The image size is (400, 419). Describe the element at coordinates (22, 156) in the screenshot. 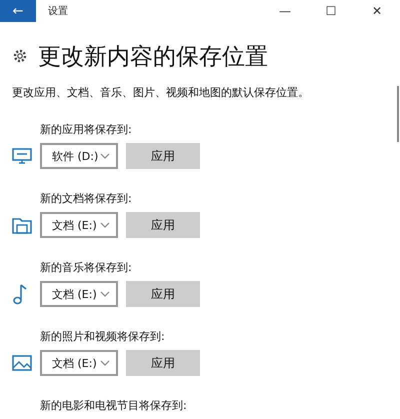

I see `monitor-icon` at that location.